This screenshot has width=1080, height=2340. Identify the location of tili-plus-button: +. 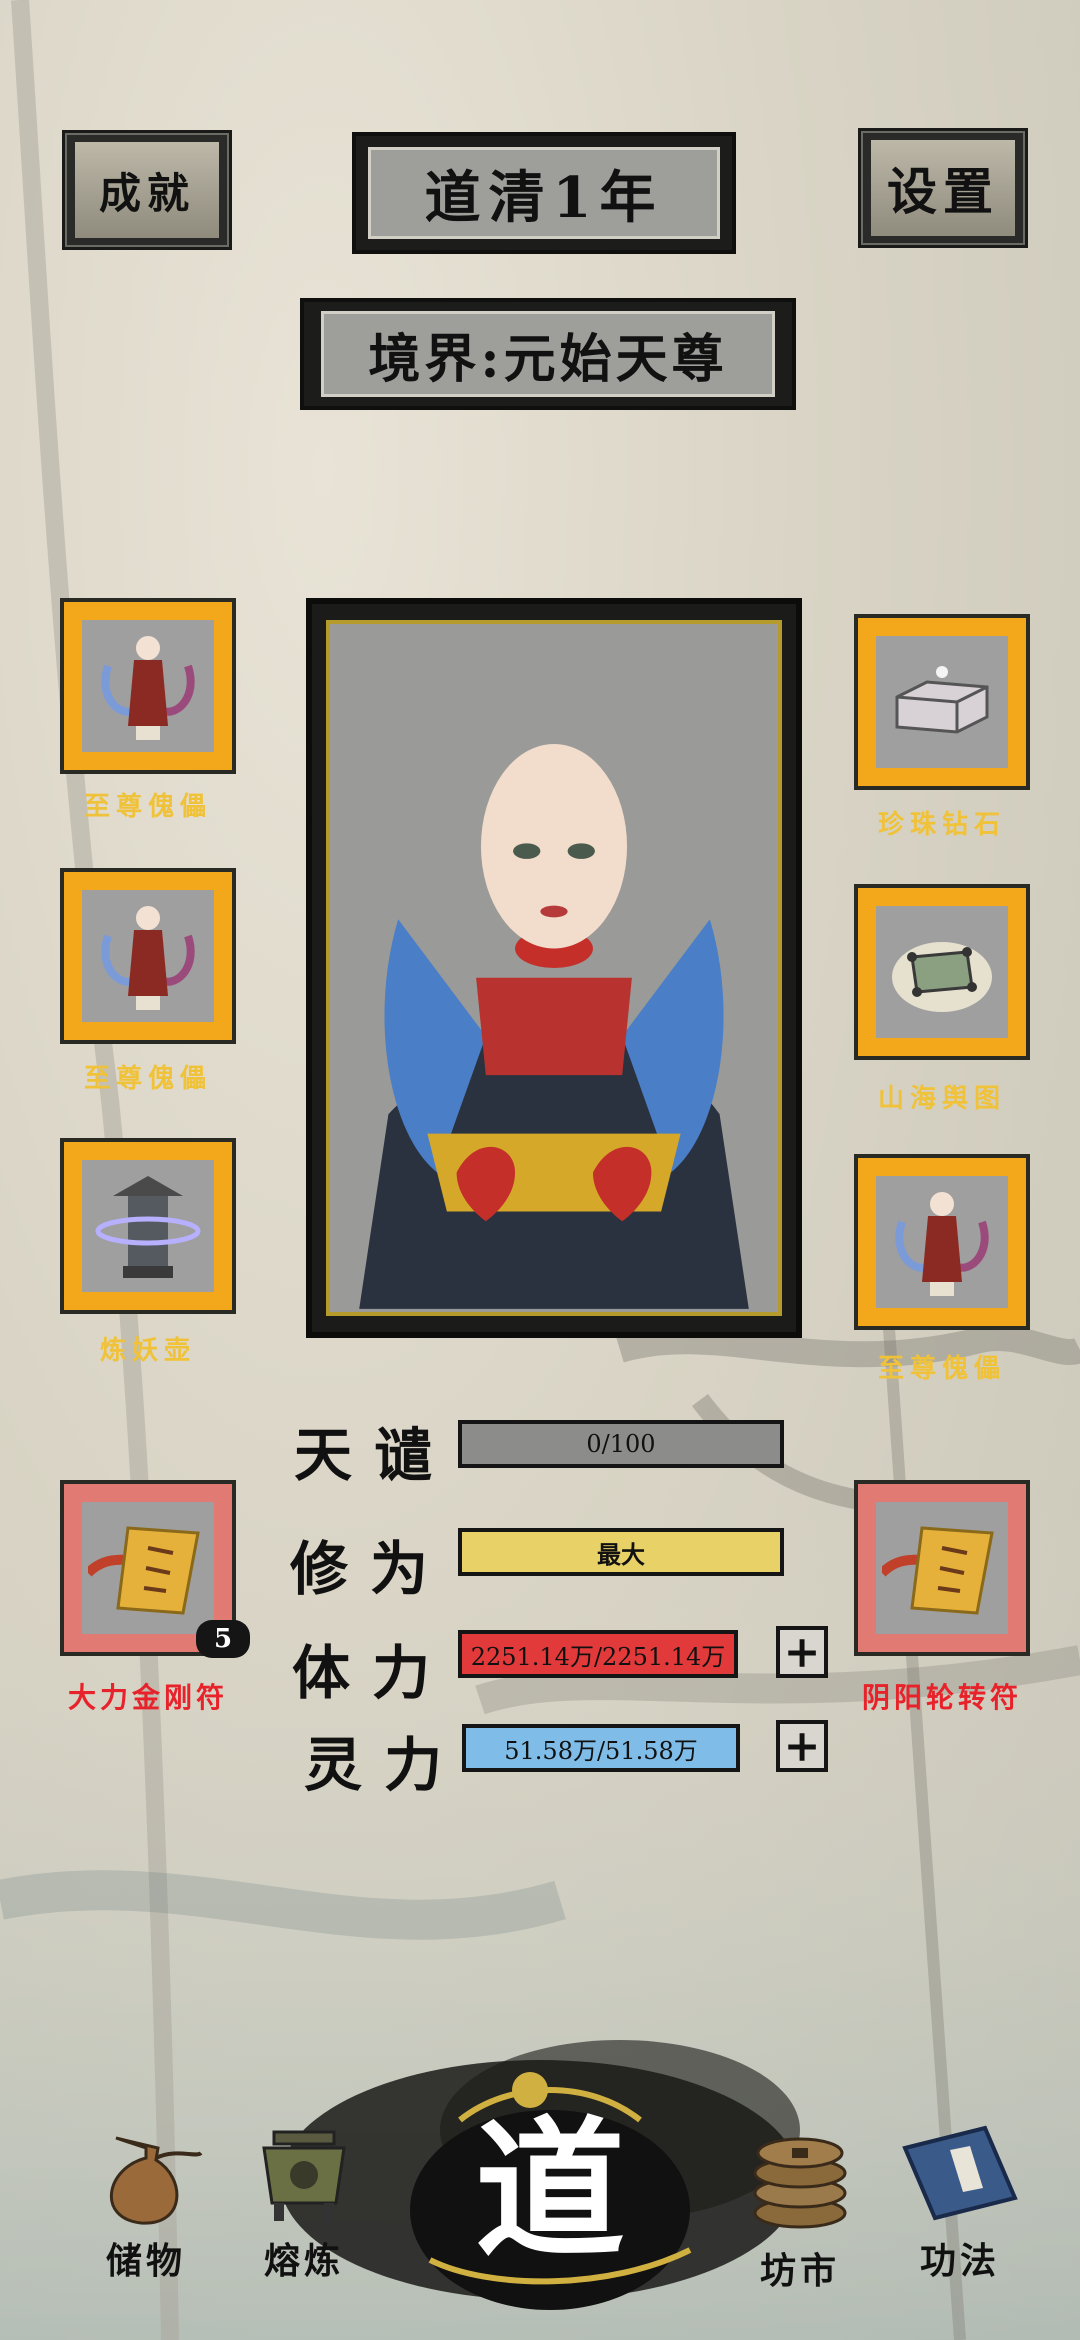
(802, 1652).